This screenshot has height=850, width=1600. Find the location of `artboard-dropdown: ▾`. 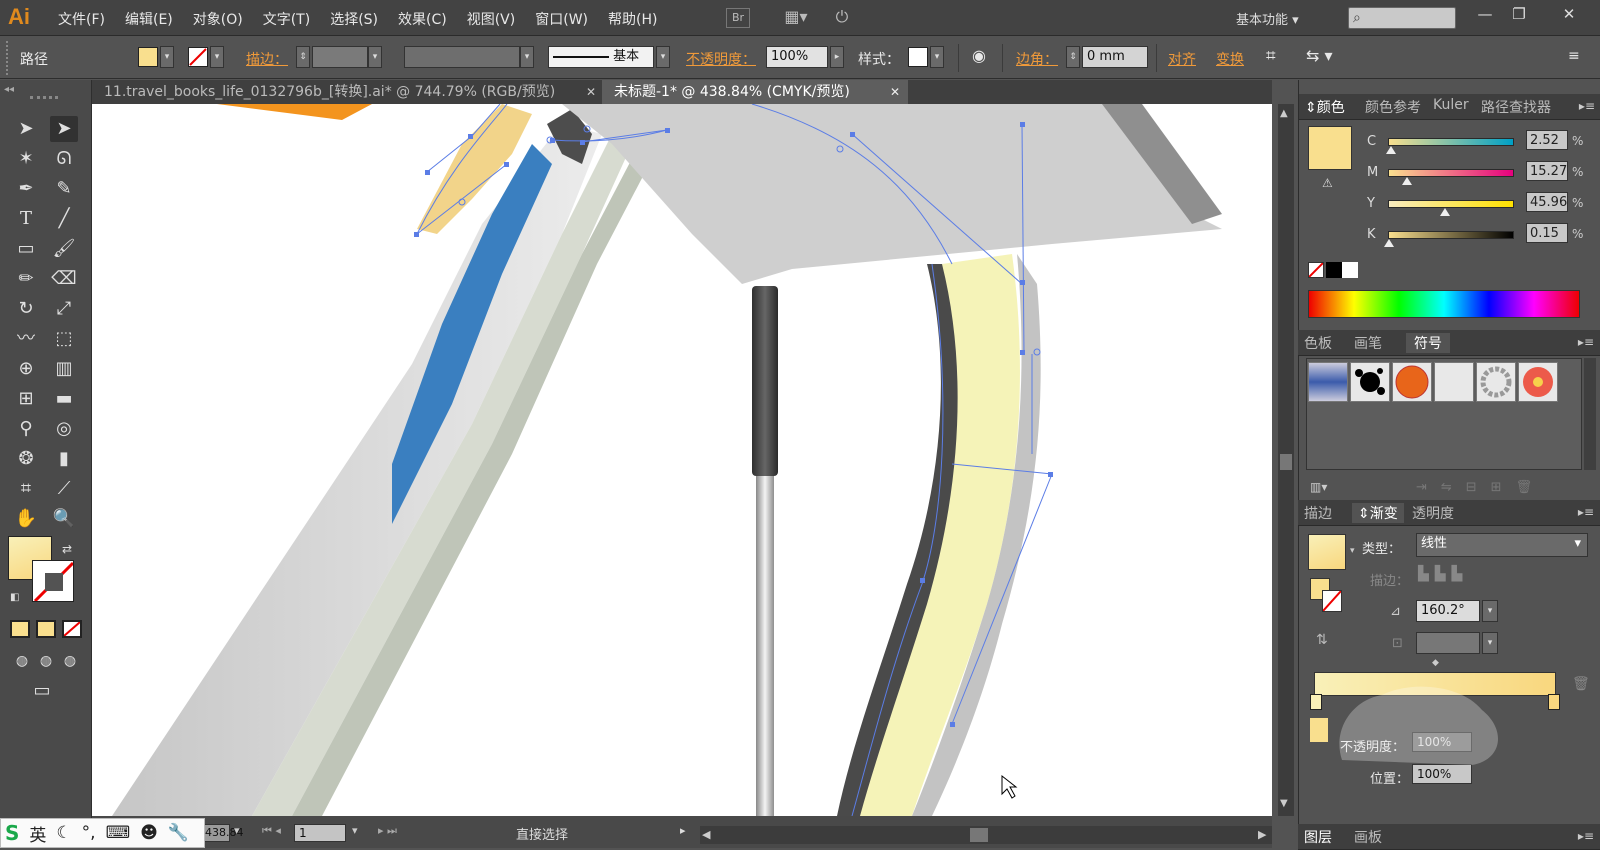

artboard-dropdown: ▾ is located at coordinates (355, 830).